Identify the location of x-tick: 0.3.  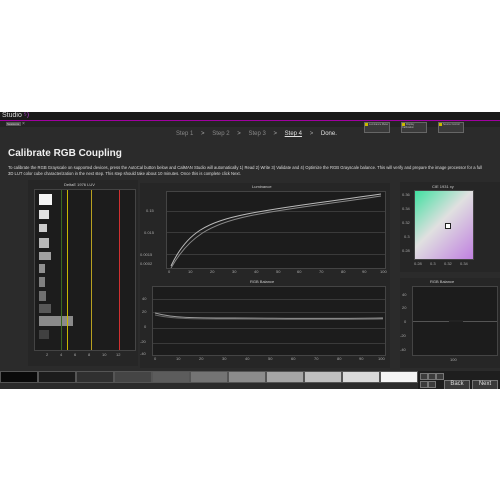
(433, 263).